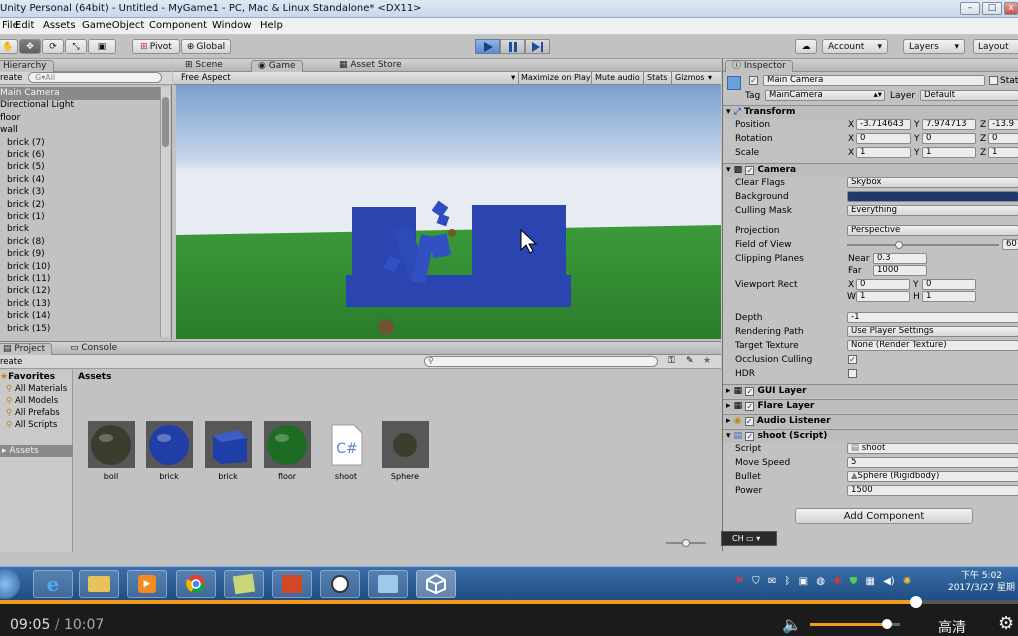 The image size is (1018, 636). Describe the element at coordinates (995, 46) in the screenshot. I see `layout-dropdown: Layout` at that location.